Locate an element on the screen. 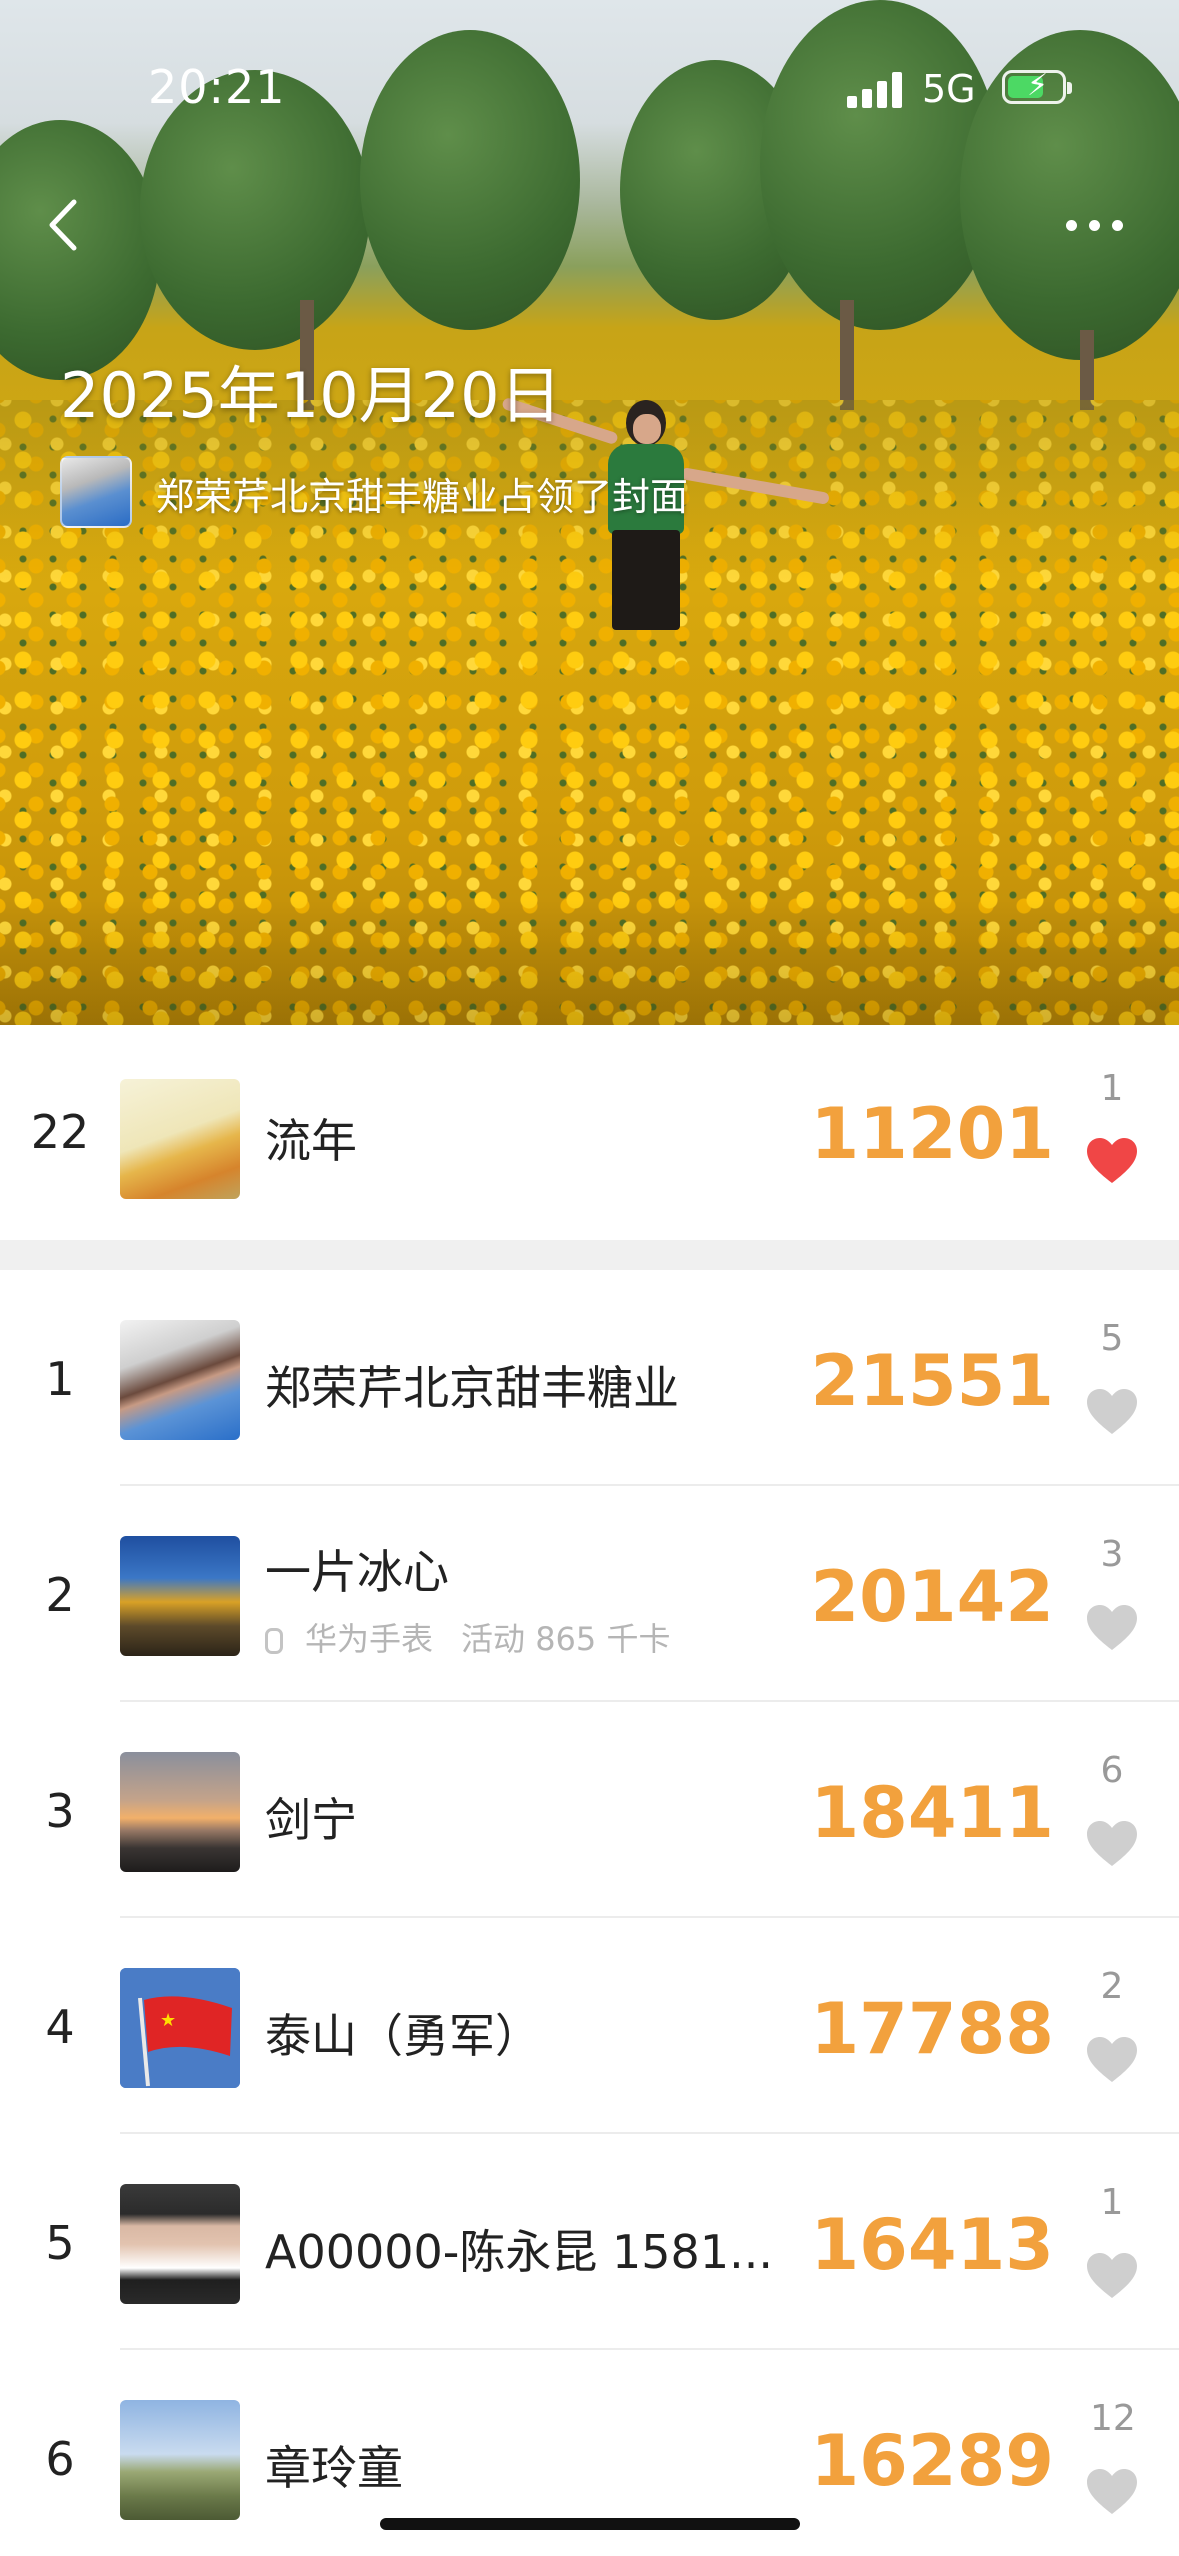  home-indicator is located at coordinates (590, 2524).